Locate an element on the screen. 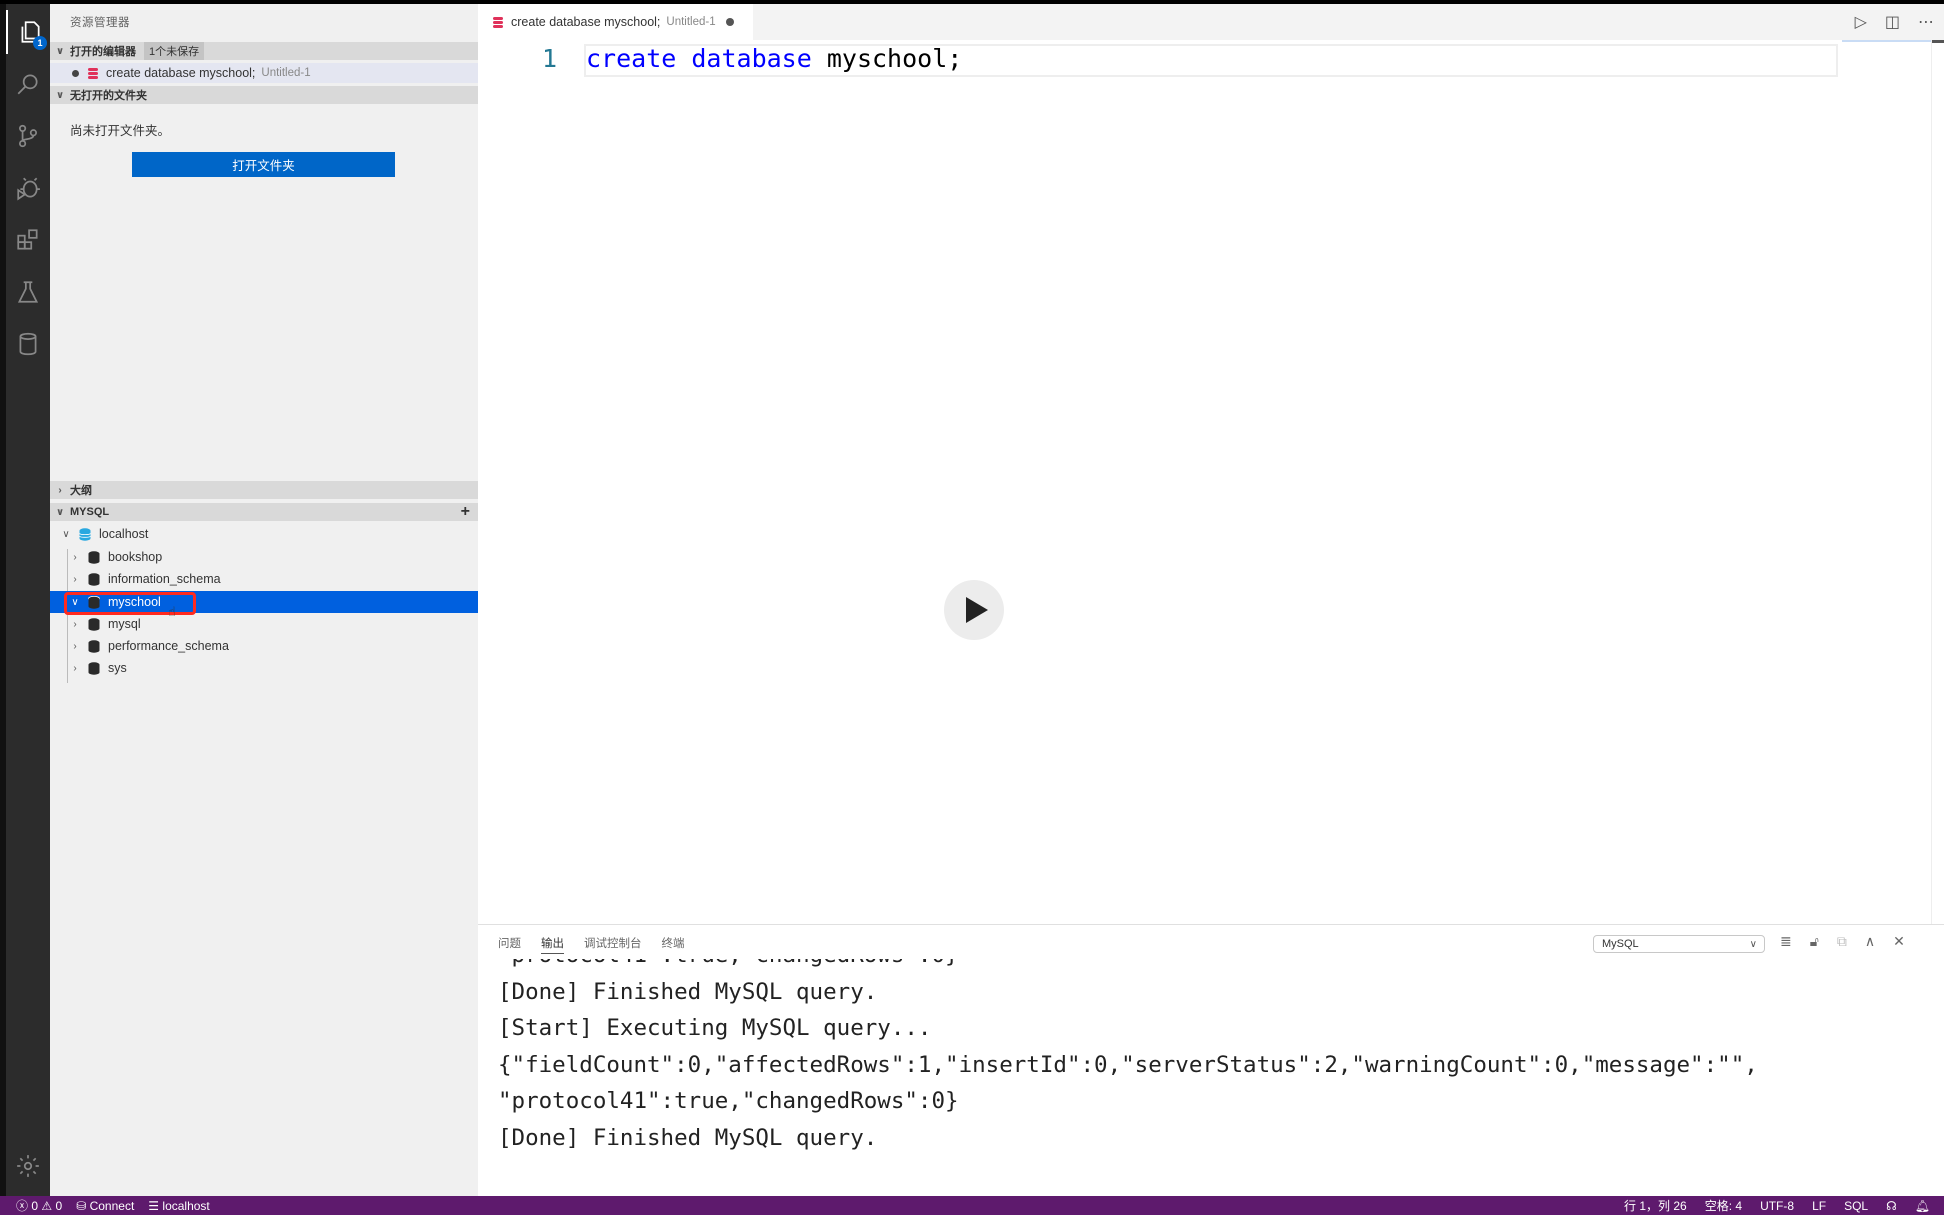 Image resolution: width=1944 pixels, height=1215 pixels. no-folder-header: ∨ 无打开的文件夹 is located at coordinates (264, 95).